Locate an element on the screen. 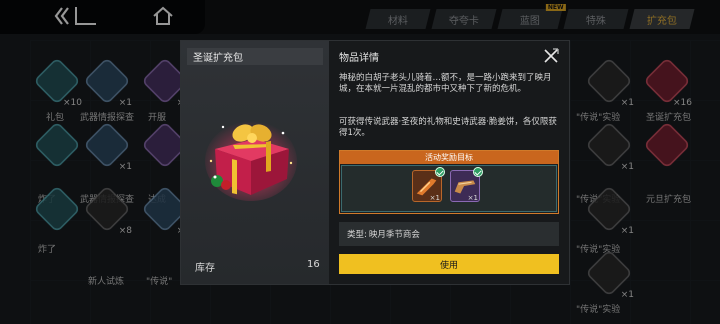  reward-goal-list: ×1 ×1 is located at coordinates (449, 188).